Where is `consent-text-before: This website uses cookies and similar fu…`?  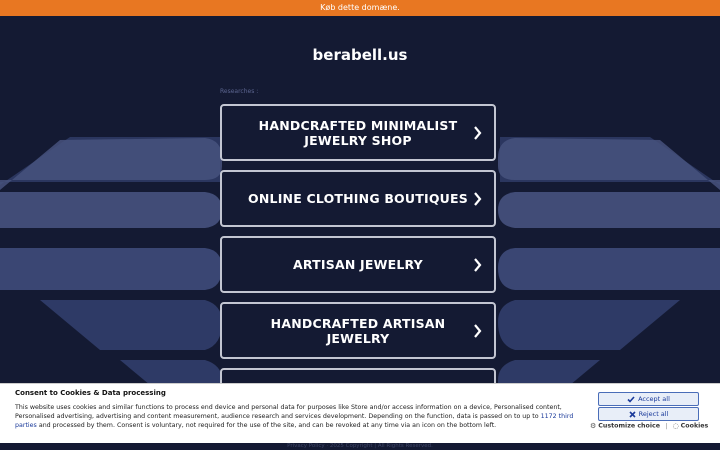 consent-text-before: This website uses cookies and similar fu… is located at coordinates (288, 412).